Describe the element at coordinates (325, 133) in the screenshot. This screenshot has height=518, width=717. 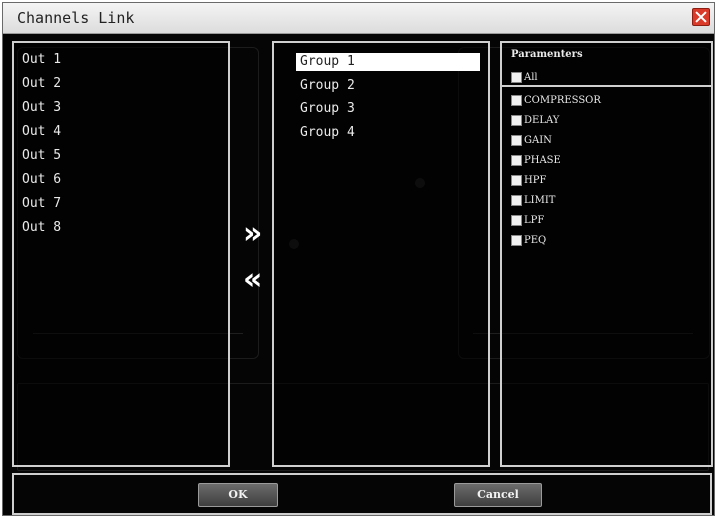
I see `group-item-4: Group 4` at that location.